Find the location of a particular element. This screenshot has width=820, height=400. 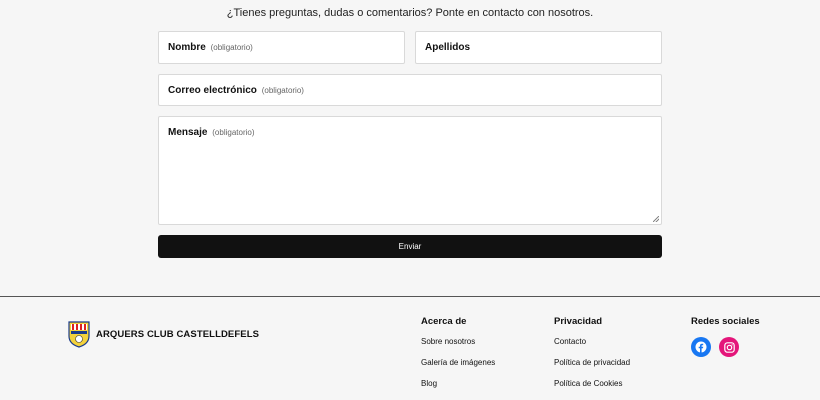

social-icons is located at coordinates (725, 347).